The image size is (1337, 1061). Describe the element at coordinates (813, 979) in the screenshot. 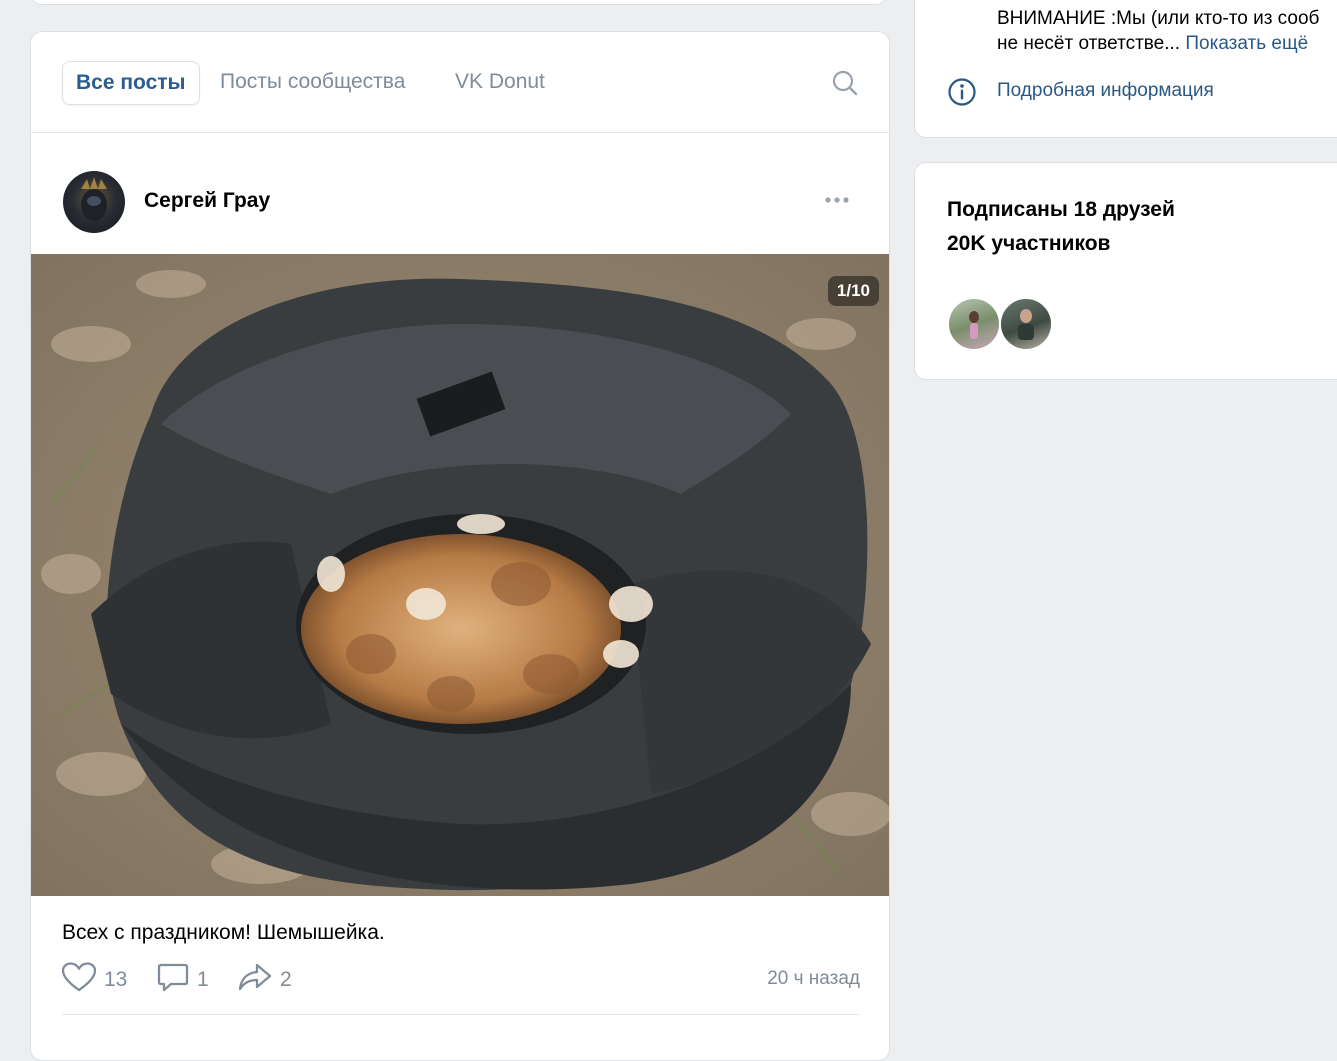

I see `post-timestamp: 20 ч назад` at that location.